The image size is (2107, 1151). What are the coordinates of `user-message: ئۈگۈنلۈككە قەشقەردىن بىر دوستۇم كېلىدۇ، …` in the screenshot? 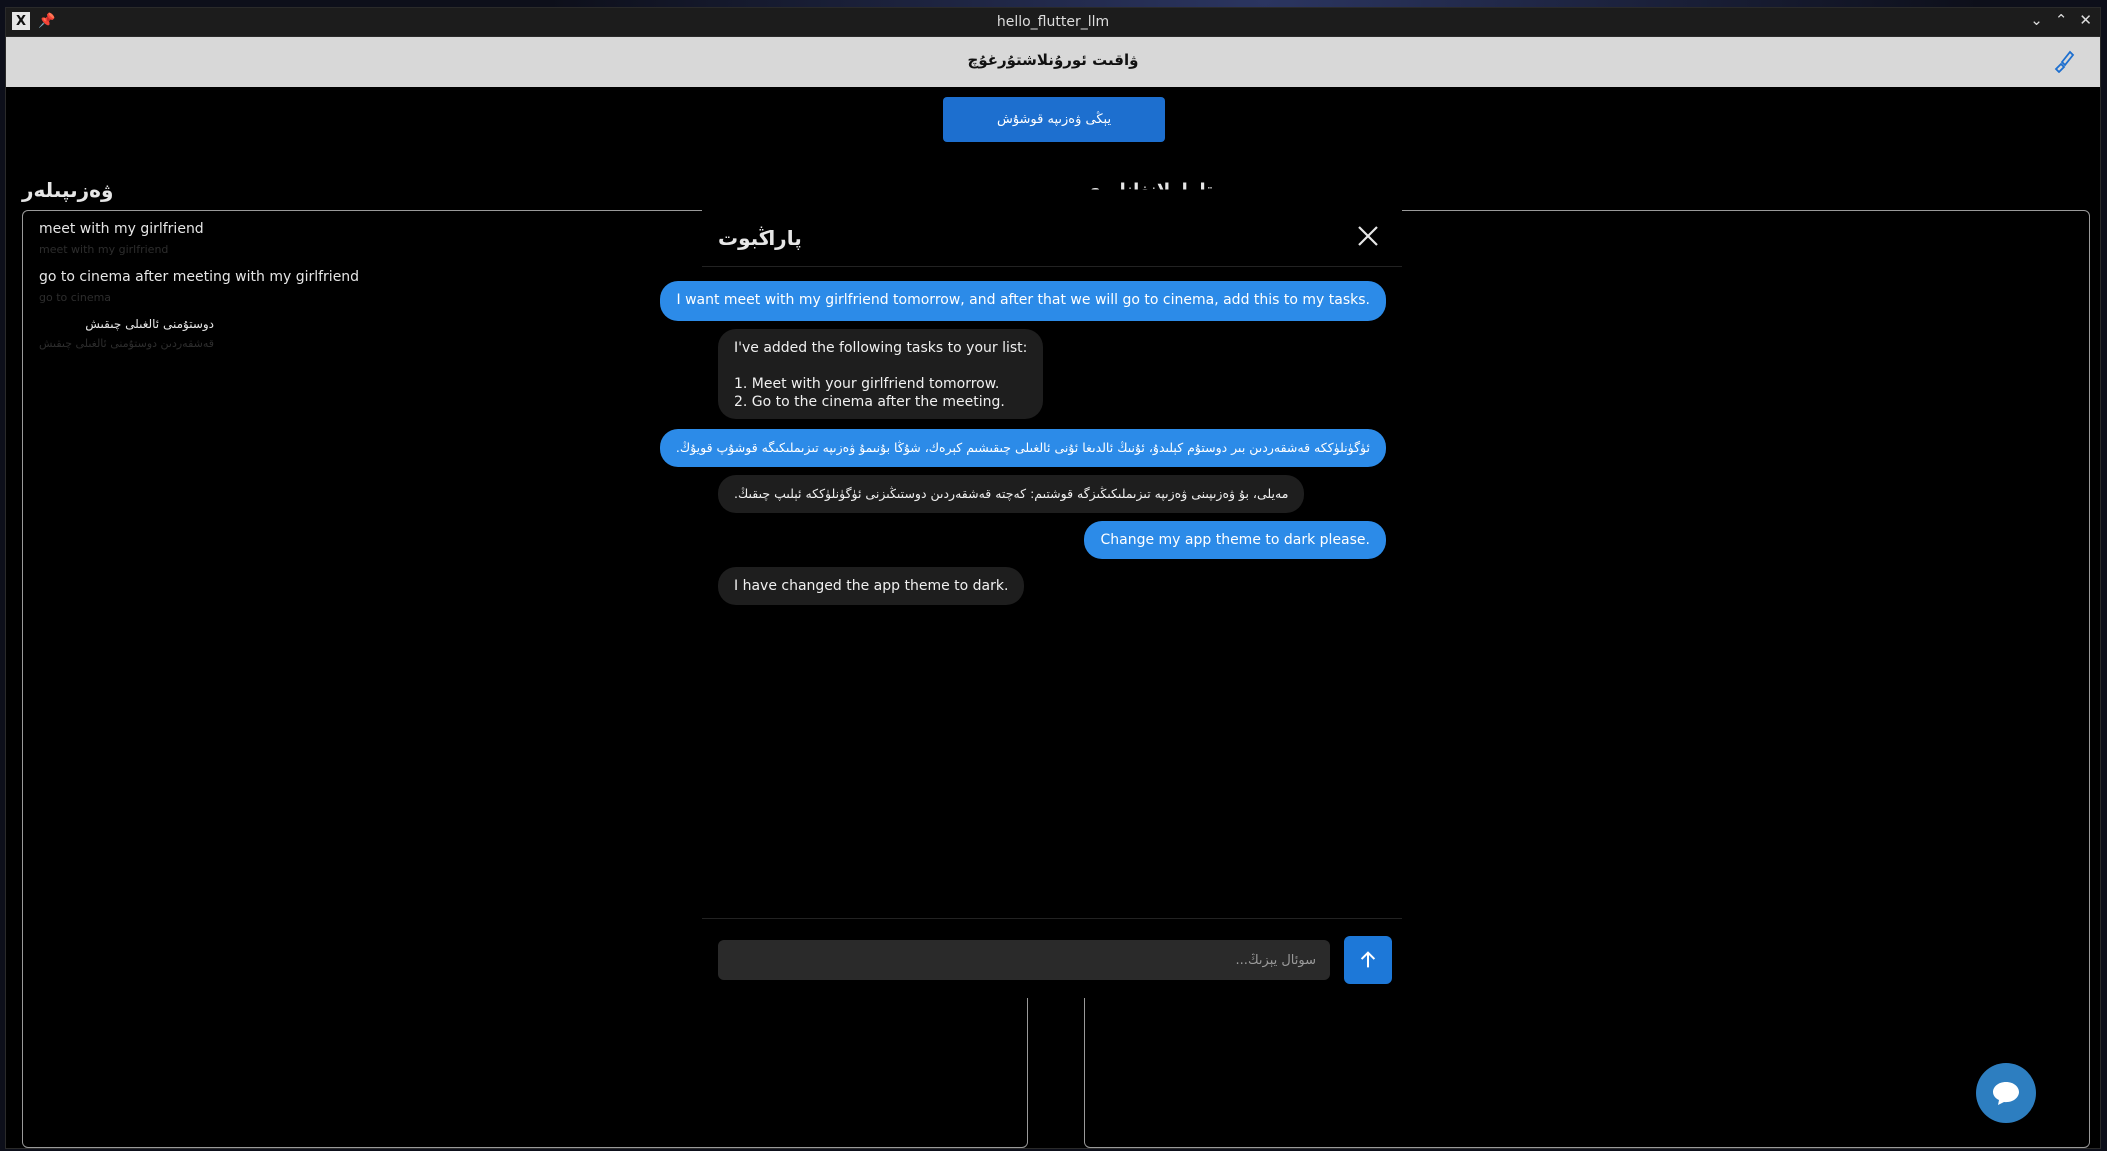 It's located at (1022, 448).